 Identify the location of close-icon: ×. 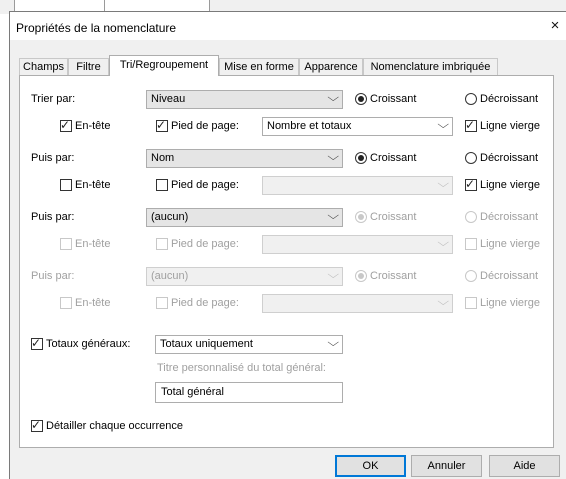
(555, 26).